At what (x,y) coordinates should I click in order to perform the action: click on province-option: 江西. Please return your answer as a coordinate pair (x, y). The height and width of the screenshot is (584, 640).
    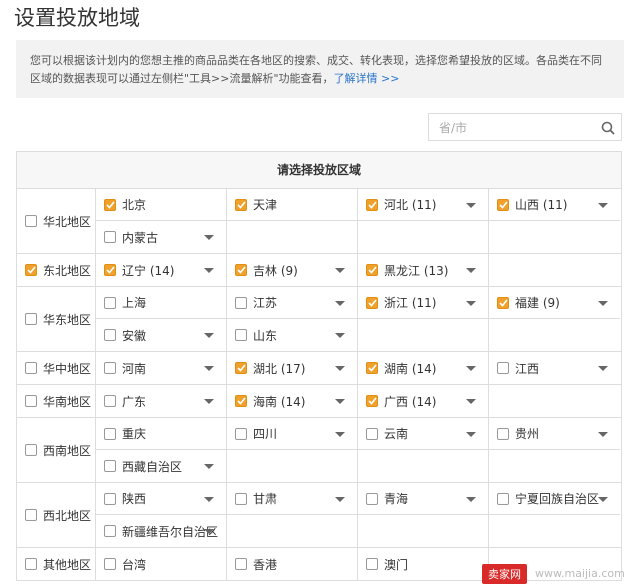
    Looking at the image, I should click on (554, 368).